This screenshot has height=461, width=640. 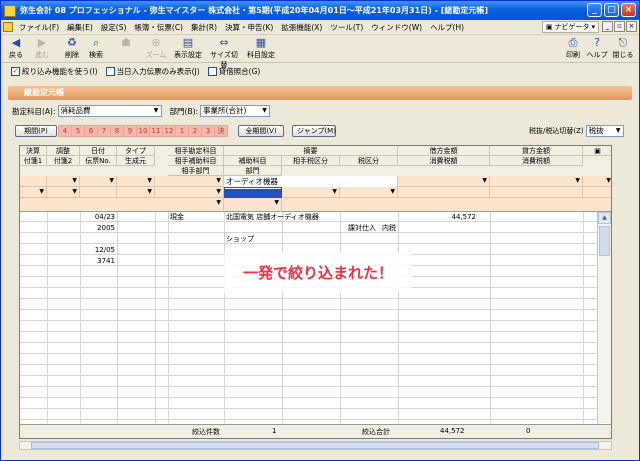 What do you see at coordinates (604, 241) in the screenshot?
I see `scroll-thumb` at bounding box center [604, 241].